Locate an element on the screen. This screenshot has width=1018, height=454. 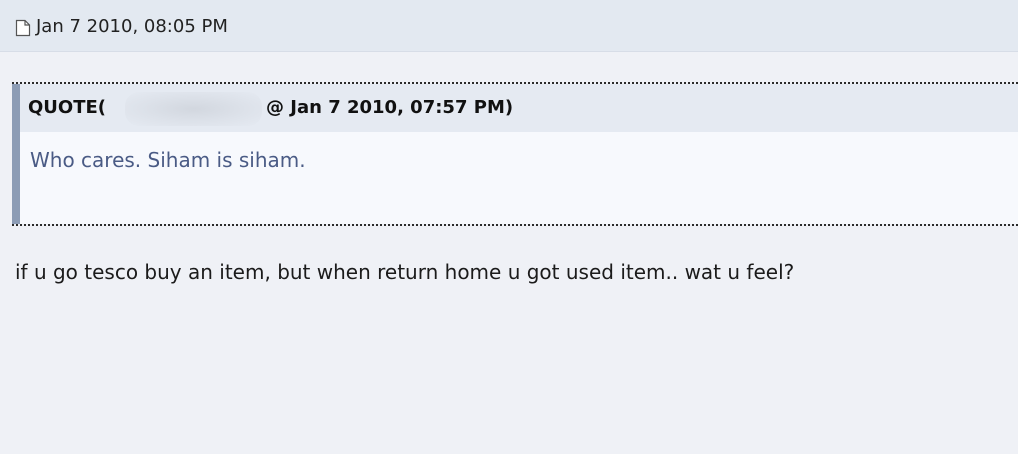
post-date: Jan 7 2010, 08:05 PM is located at coordinates (132, 26).